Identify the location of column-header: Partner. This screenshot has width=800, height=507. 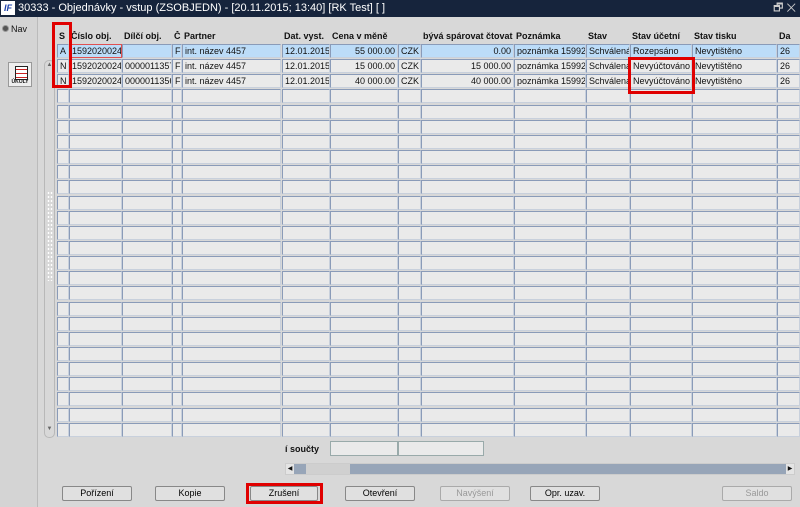
(232, 36).